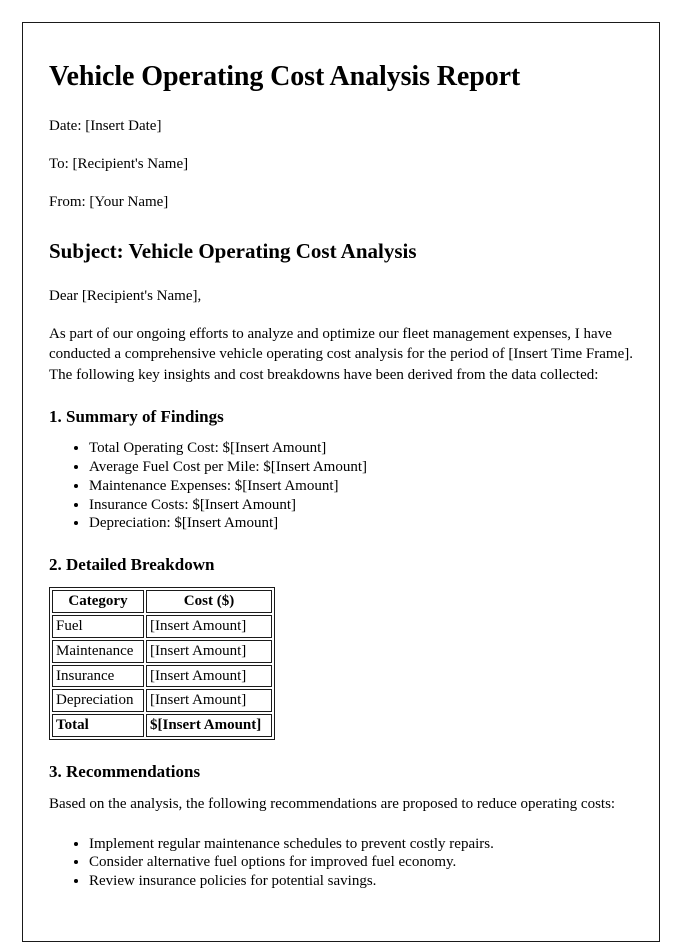 The image size is (700, 942). I want to click on list-item: Maintenance Expenses: $[Insert Amount], so click(361, 486).